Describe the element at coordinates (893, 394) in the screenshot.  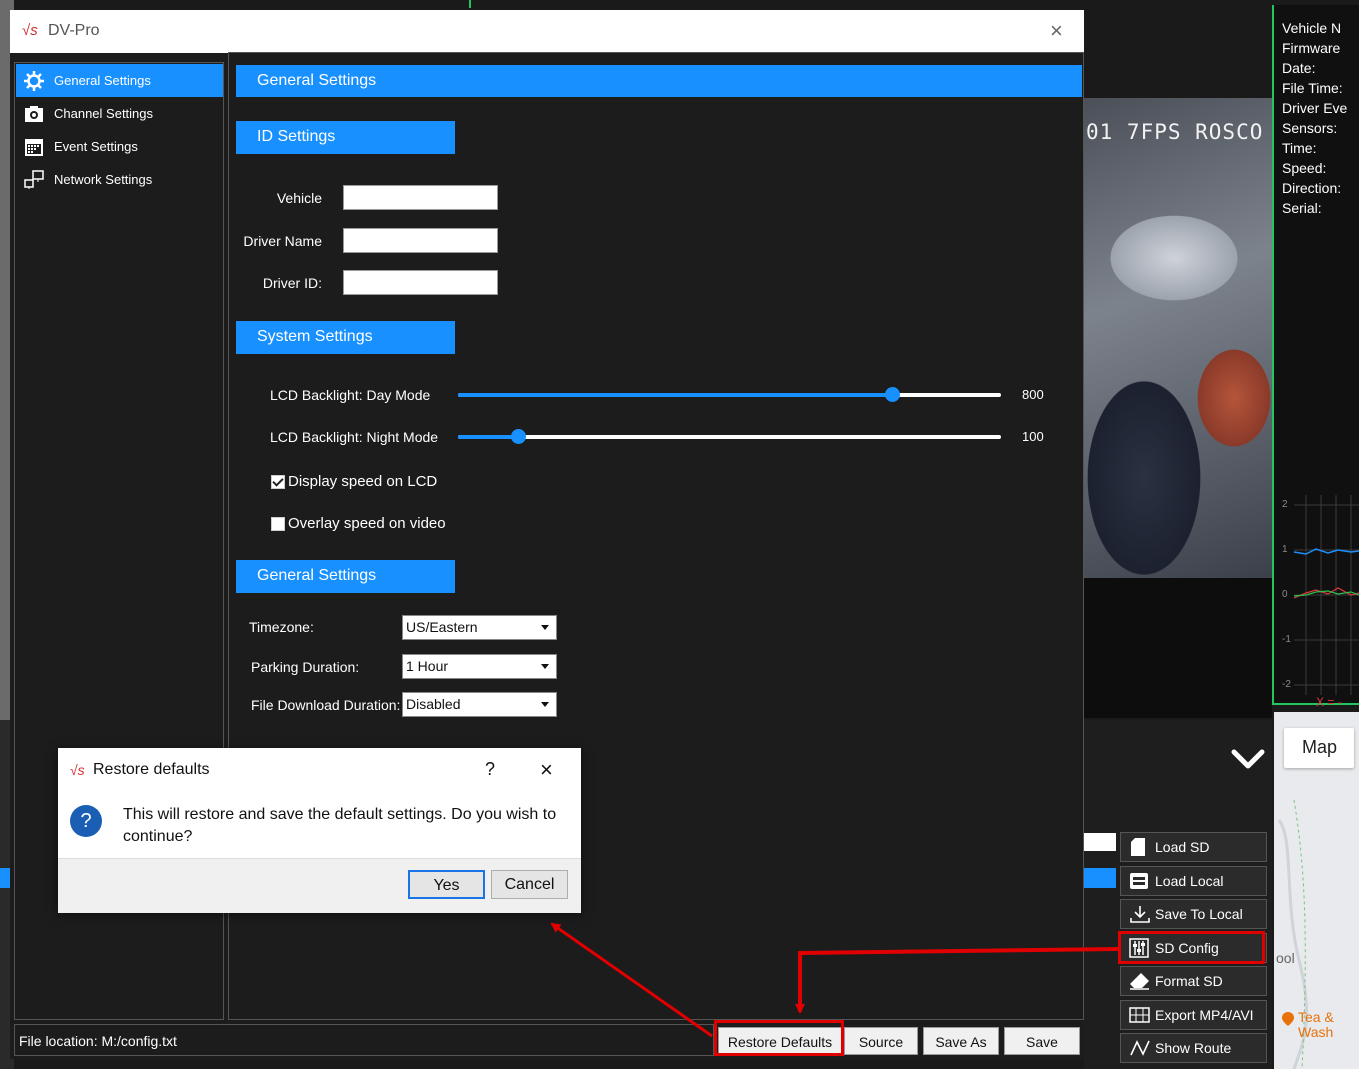
I see `day-mode-slider-thumb` at that location.